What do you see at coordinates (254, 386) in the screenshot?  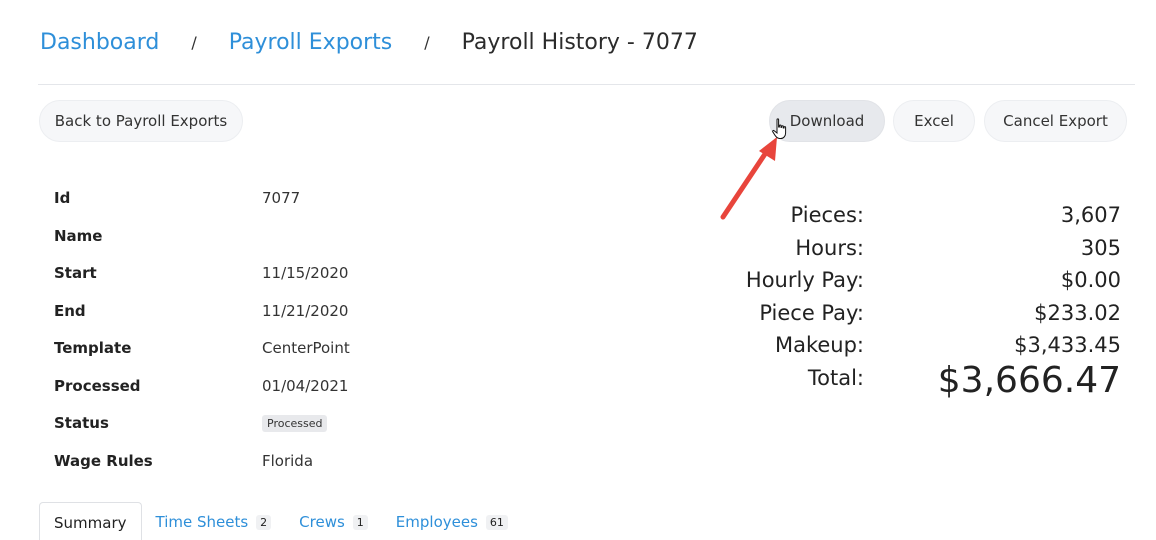 I see `detail-row-processed: Processed 01/04/2021` at bounding box center [254, 386].